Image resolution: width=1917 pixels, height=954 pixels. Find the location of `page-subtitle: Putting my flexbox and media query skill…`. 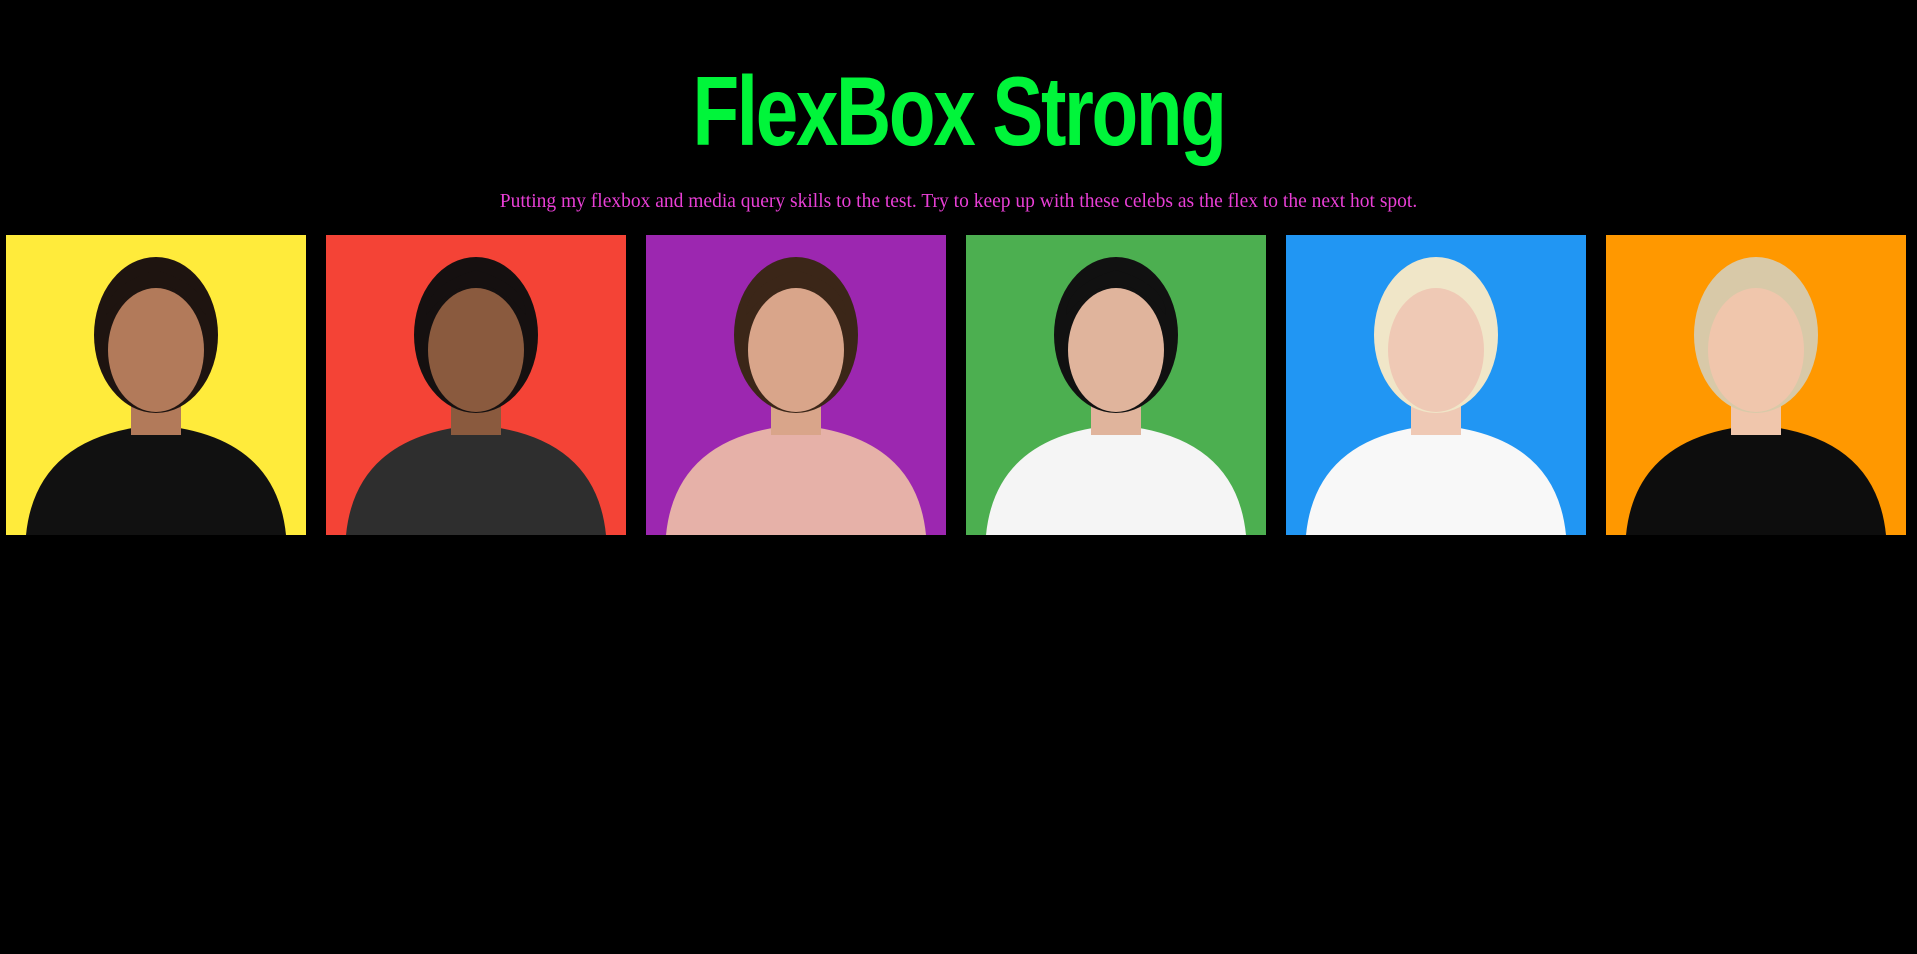

page-subtitle: Putting my flexbox and media query skill… is located at coordinates (958, 201).